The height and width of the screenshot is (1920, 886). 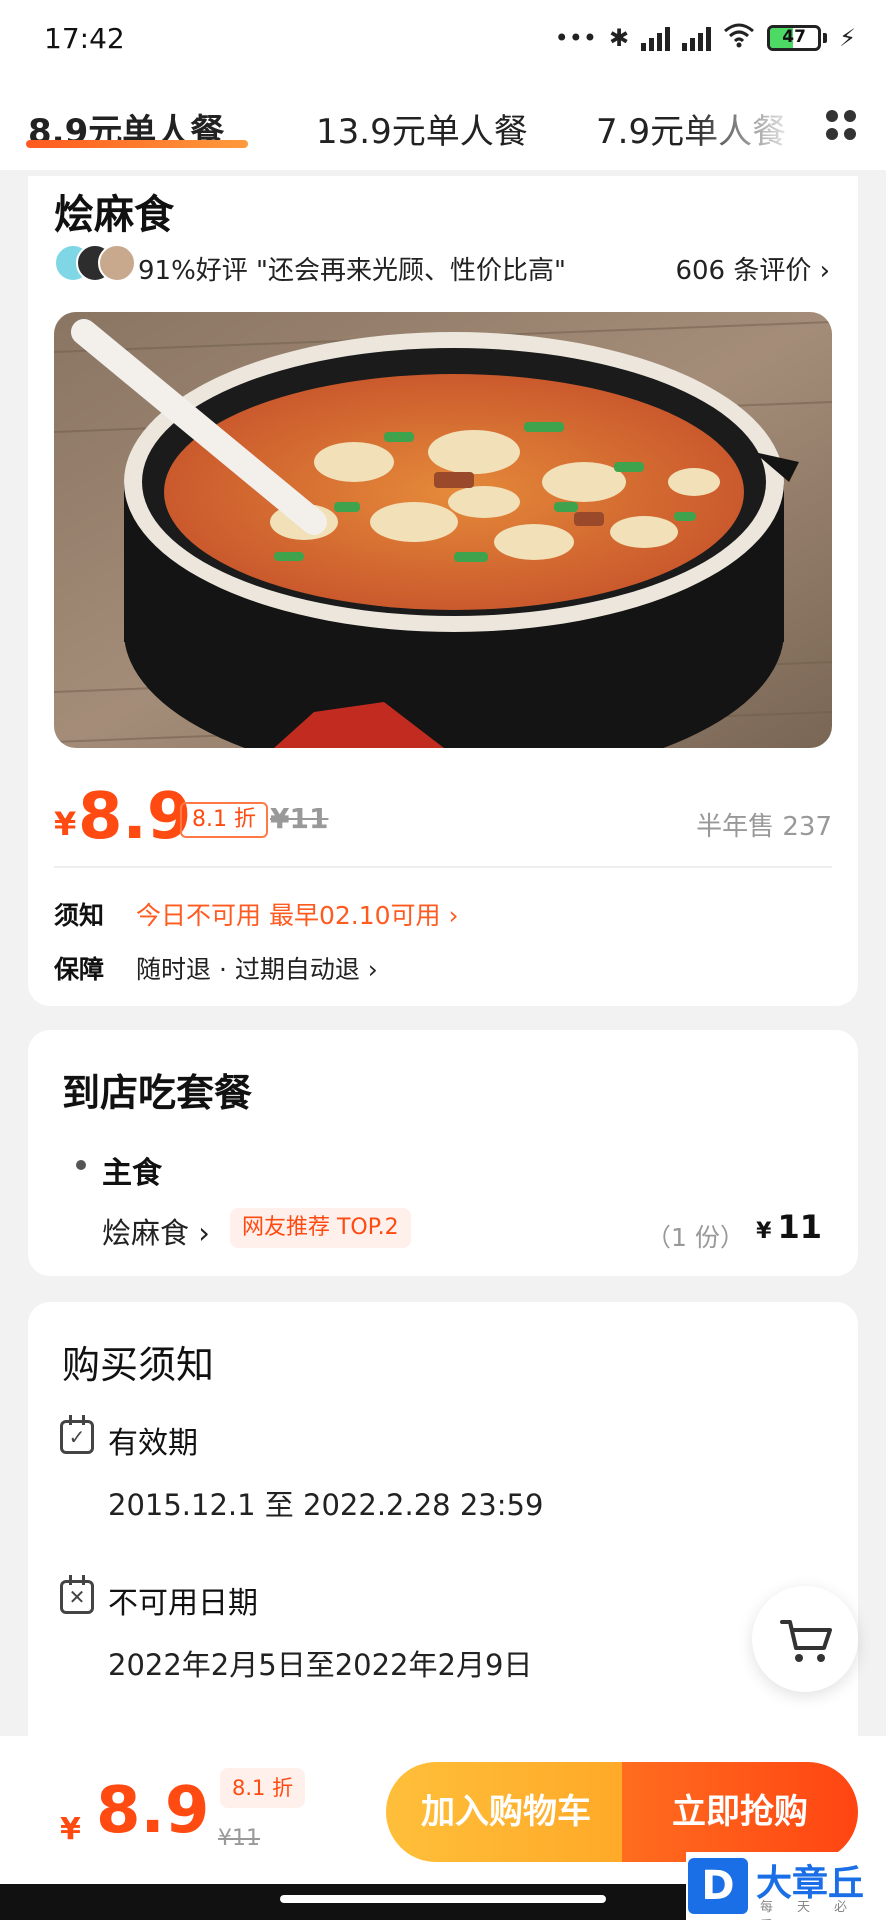 What do you see at coordinates (135, 817) in the screenshot?
I see `price-value: 8.9` at bounding box center [135, 817].